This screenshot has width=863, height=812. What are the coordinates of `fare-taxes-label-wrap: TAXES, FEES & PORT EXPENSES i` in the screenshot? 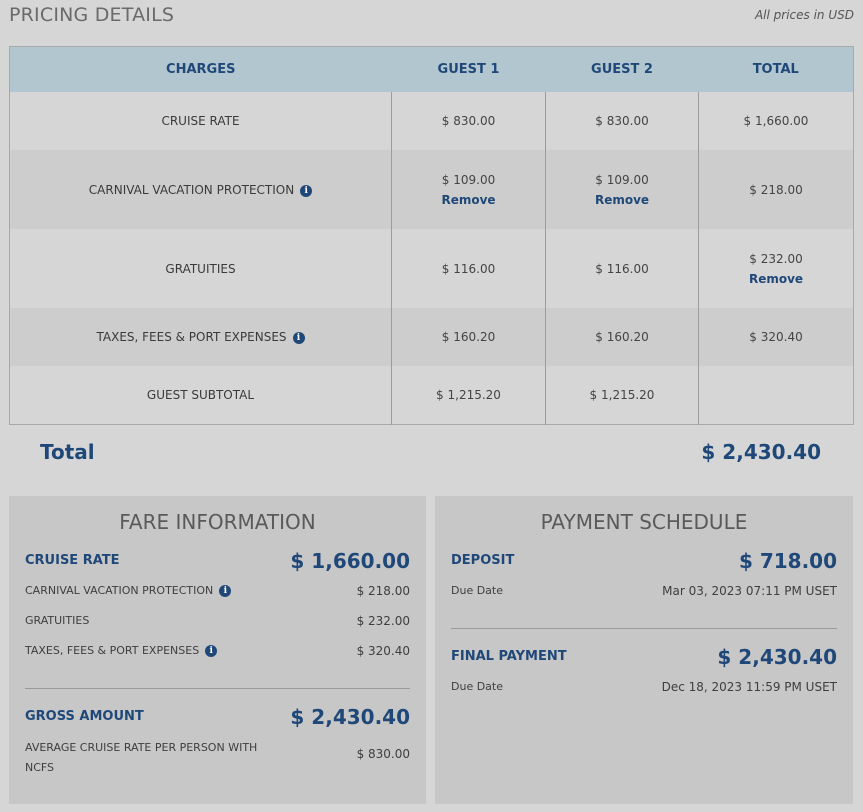 It's located at (121, 651).